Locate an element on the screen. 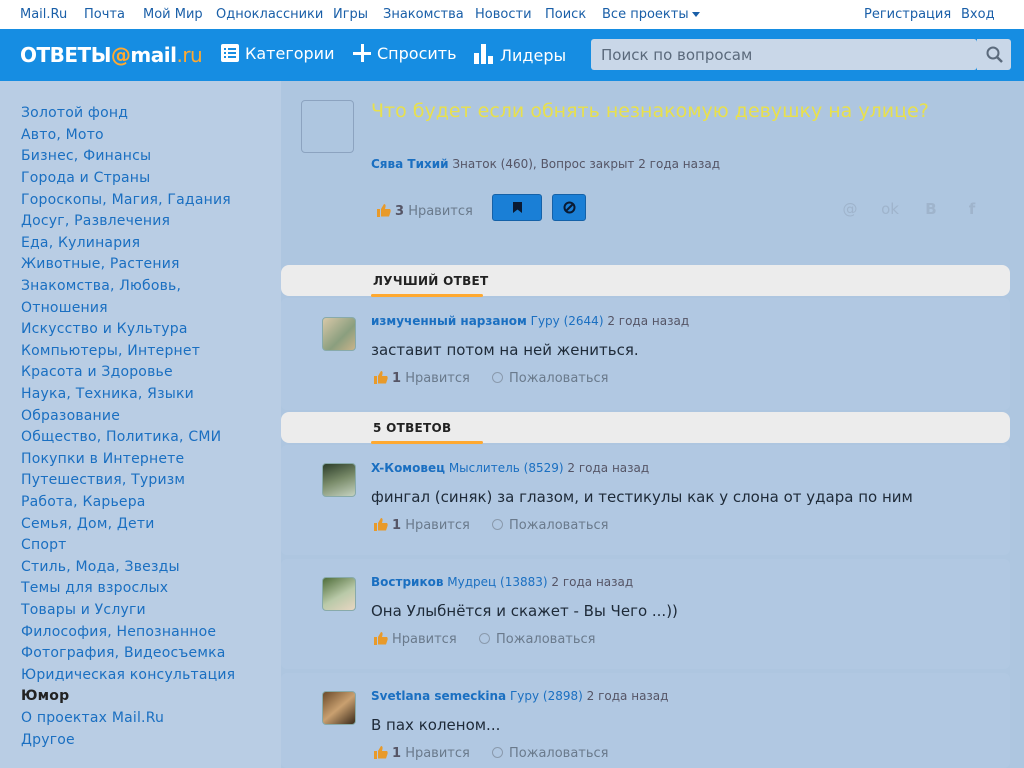  nav-ask-label: Спросить is located at coordinates (417, 53).